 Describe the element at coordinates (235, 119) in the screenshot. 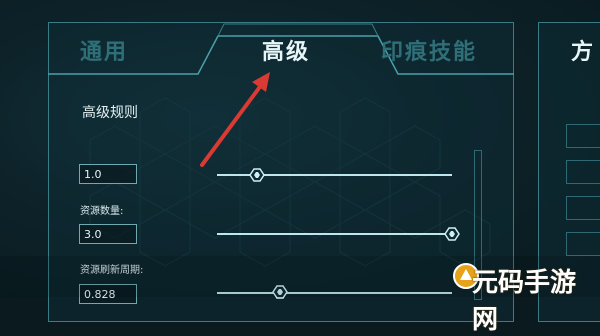

I see `red-arrow-icon` at that location.